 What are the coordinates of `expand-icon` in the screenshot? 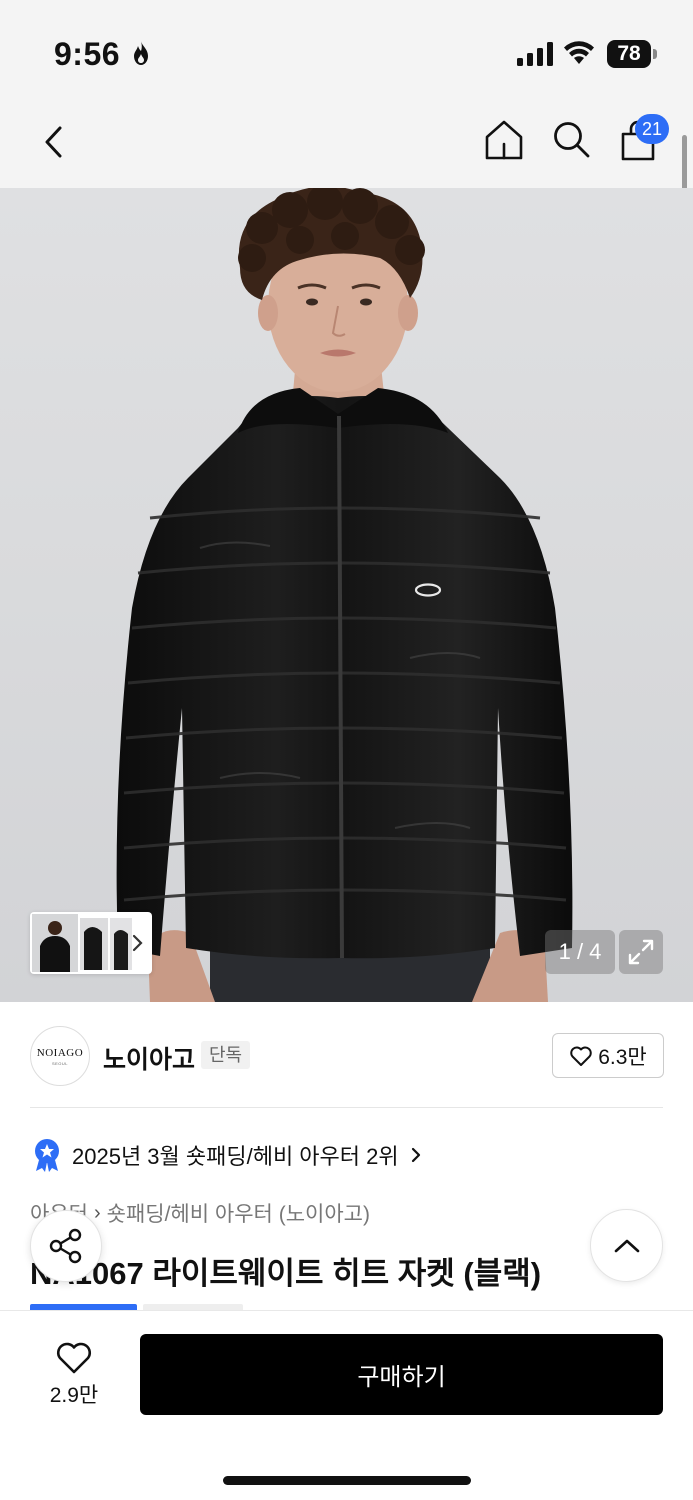 It's located at (641, 952).